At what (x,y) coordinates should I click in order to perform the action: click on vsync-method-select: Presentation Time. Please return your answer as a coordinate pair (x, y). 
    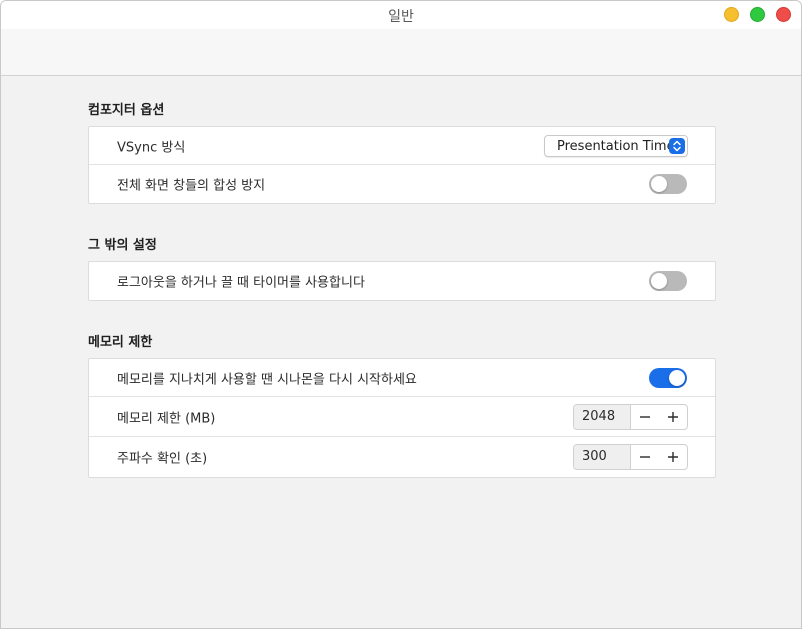
    Looking at the image, I should click on (616, 145).